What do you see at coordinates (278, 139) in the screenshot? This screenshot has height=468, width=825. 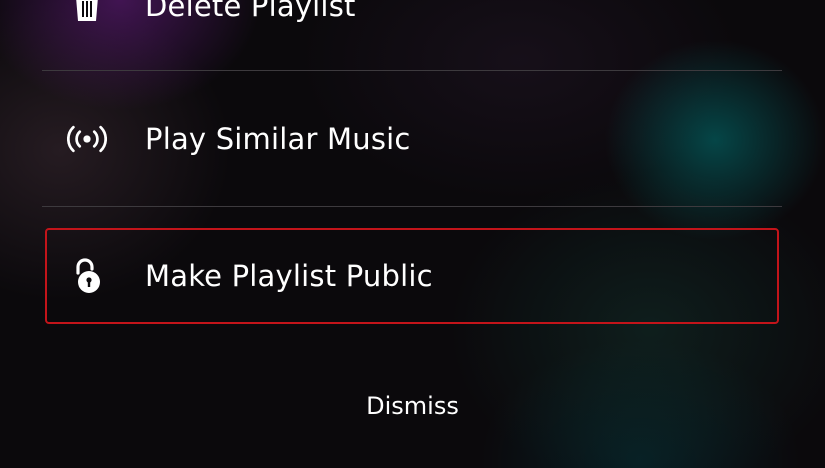 I see `menu-item-label: Play Similar Music` at bounding box center [278, 139].